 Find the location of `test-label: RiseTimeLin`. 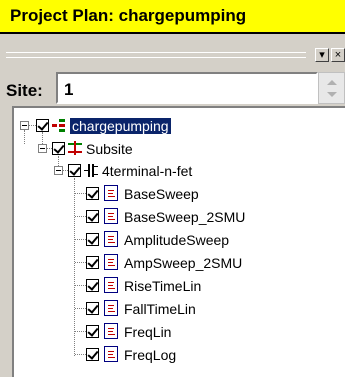

test-label: RiseTimeLin is located at coordinates (163, 286).